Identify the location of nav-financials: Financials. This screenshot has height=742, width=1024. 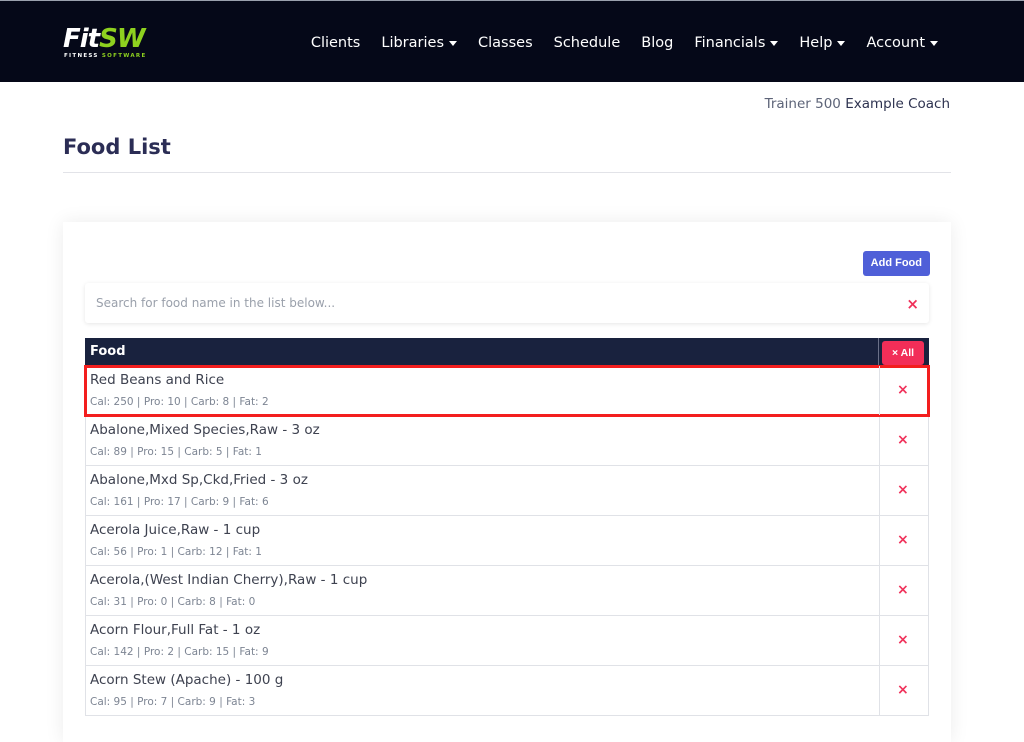
(736, 43).